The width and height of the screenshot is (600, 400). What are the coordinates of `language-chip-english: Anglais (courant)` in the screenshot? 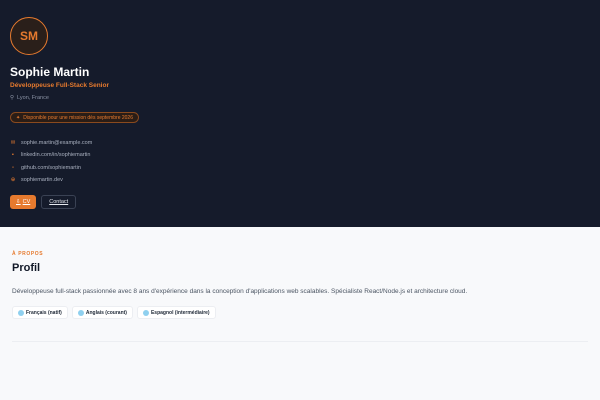 It's located at (102, 312).